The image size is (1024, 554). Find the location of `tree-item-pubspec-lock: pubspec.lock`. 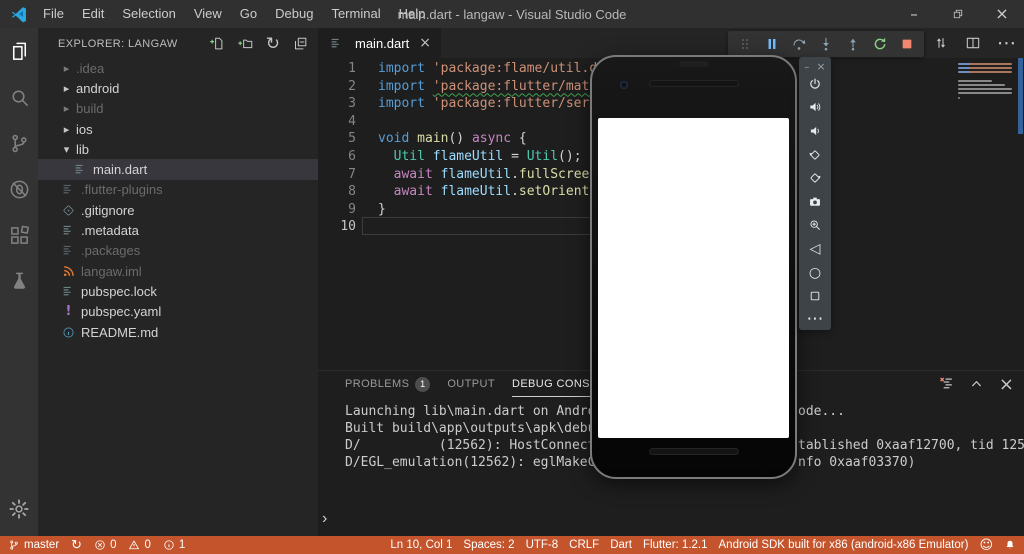

tree-item-pubspec-lock: pubspec.lock is located at coordinates (178, 291).